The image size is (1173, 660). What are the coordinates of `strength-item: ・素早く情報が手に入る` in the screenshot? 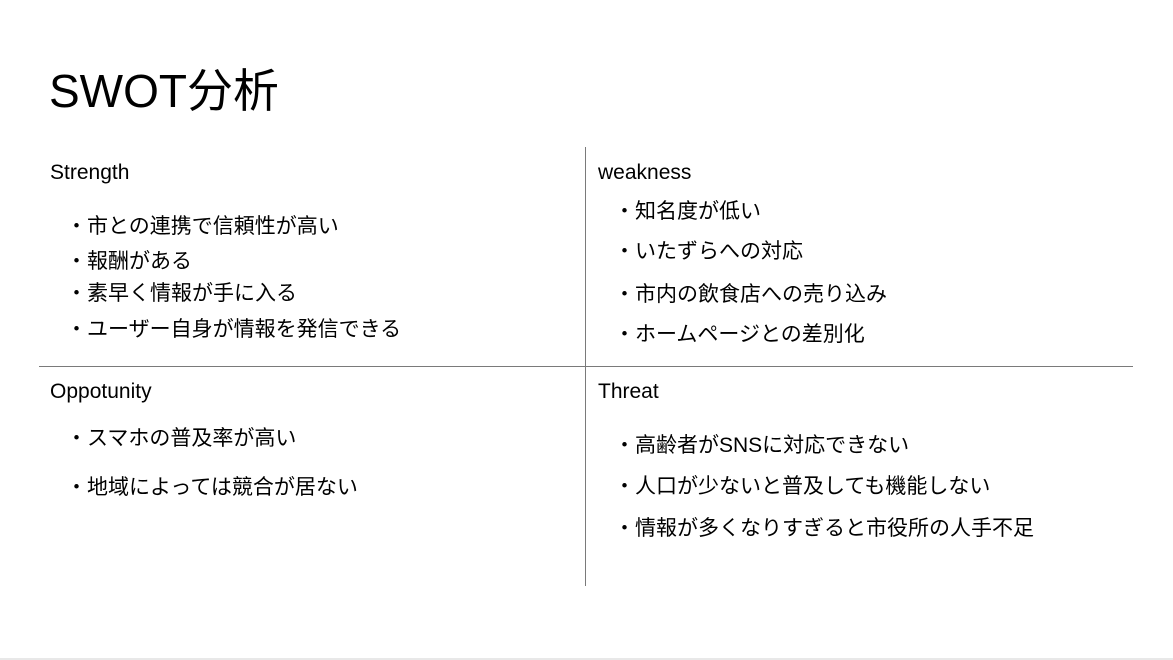 It's located at (181, 293).